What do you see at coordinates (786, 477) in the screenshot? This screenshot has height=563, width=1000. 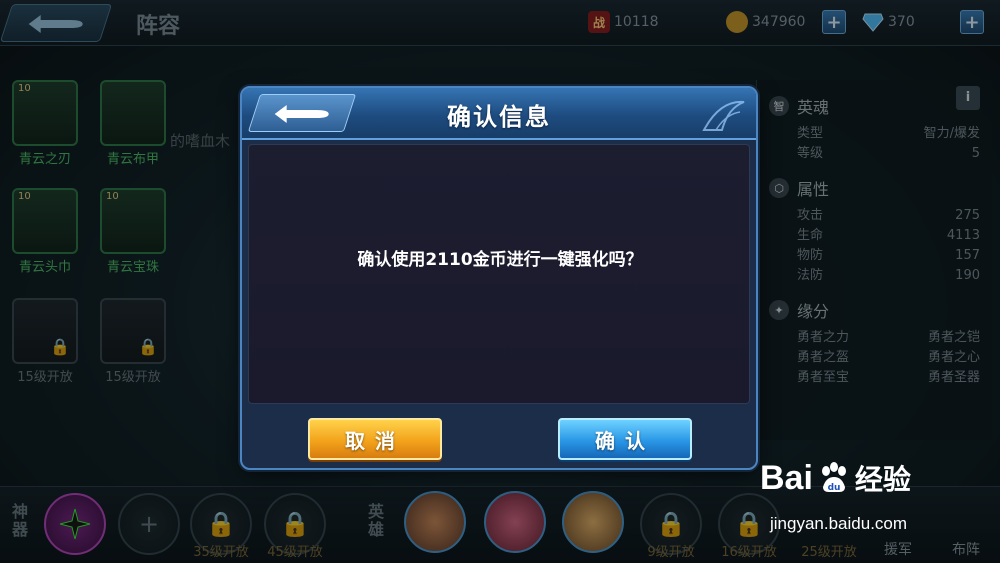 I see `watermark-brand: Bai` at bounding box center [786, 477].